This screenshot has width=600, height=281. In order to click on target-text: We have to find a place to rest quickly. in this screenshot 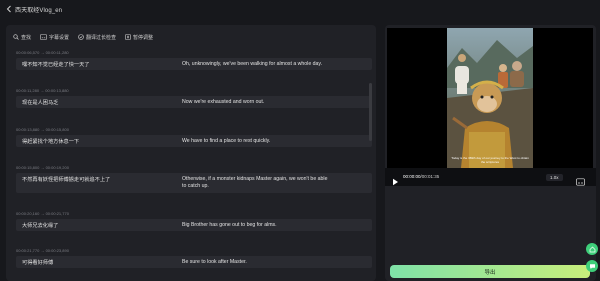, I will do `click(274, 141)`.